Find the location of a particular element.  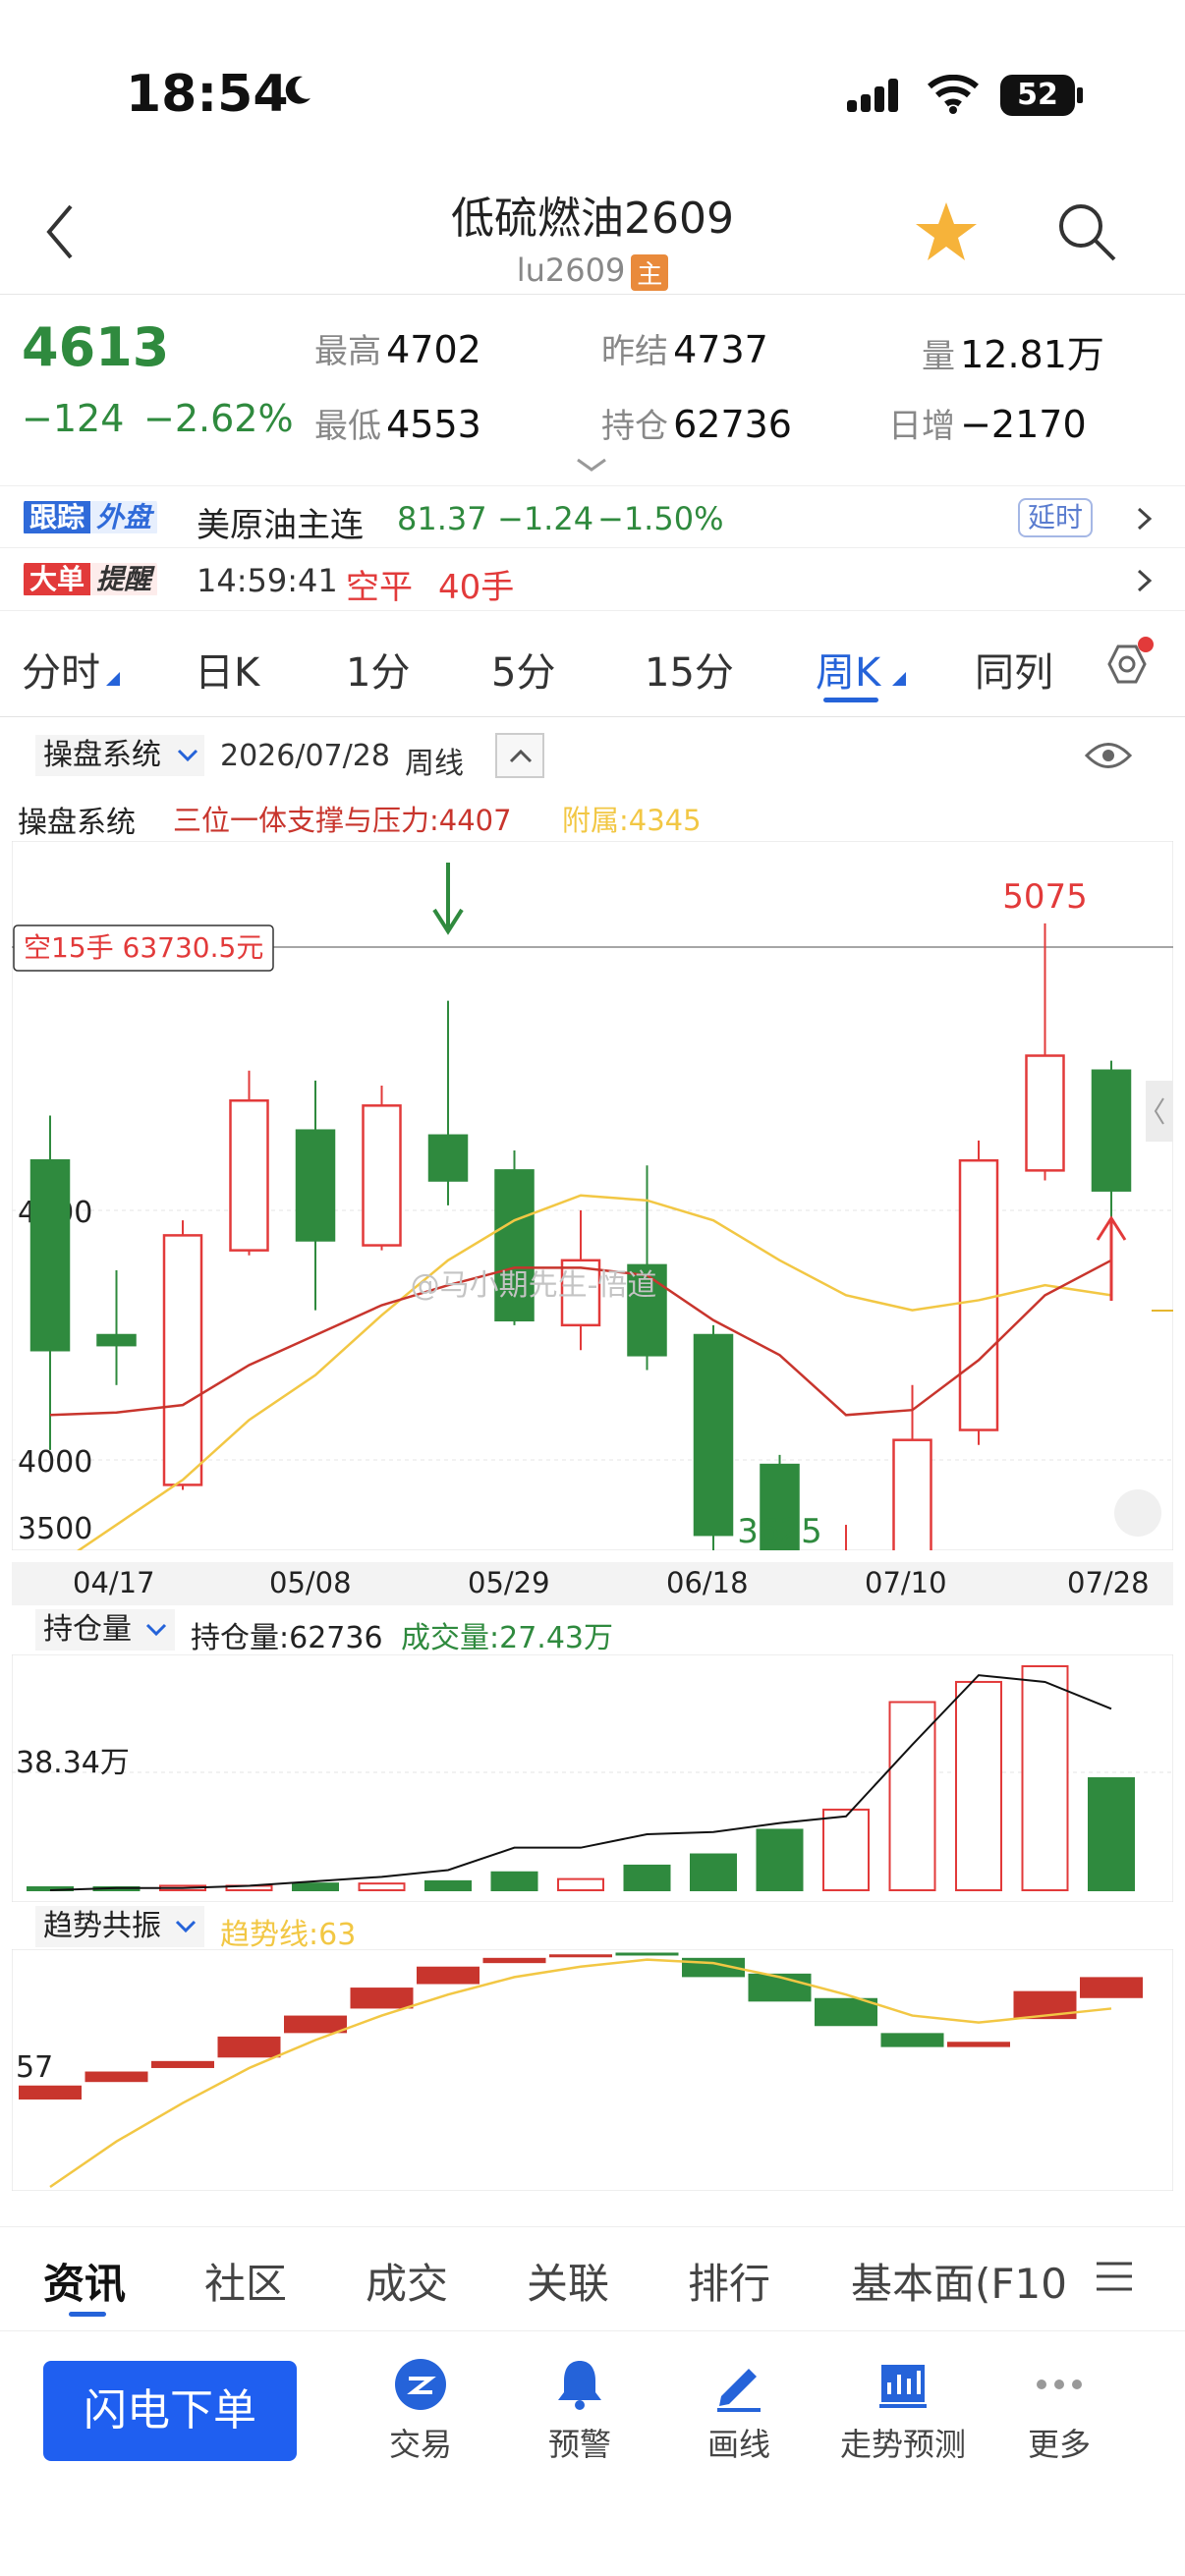

prev-settle-value: 4737 is located at coordinates (720, 349).